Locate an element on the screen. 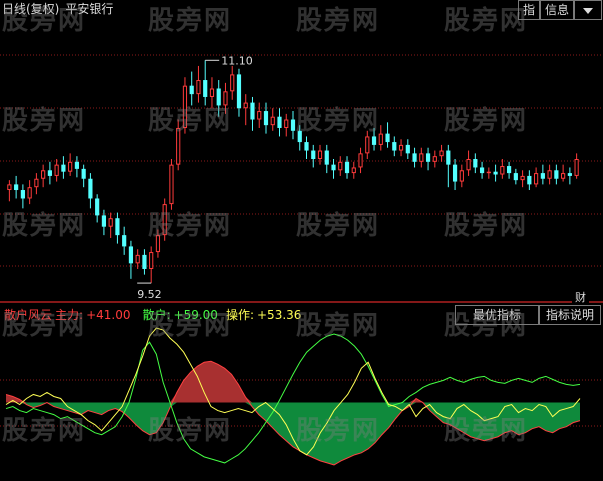  retail-value: +59.00 is located at coordinates (195, 315).